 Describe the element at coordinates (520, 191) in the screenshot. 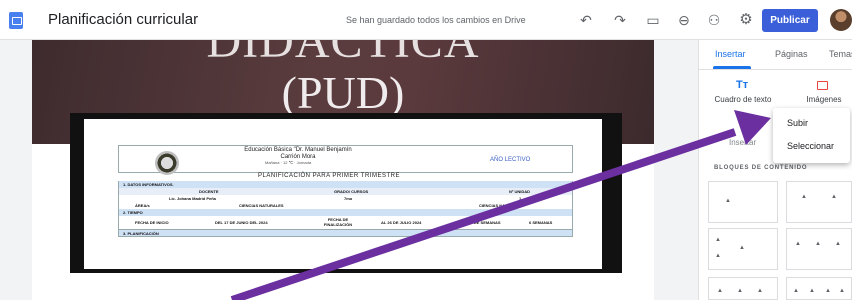

I see `doc-cell: Nº UNIDAD` at that location.